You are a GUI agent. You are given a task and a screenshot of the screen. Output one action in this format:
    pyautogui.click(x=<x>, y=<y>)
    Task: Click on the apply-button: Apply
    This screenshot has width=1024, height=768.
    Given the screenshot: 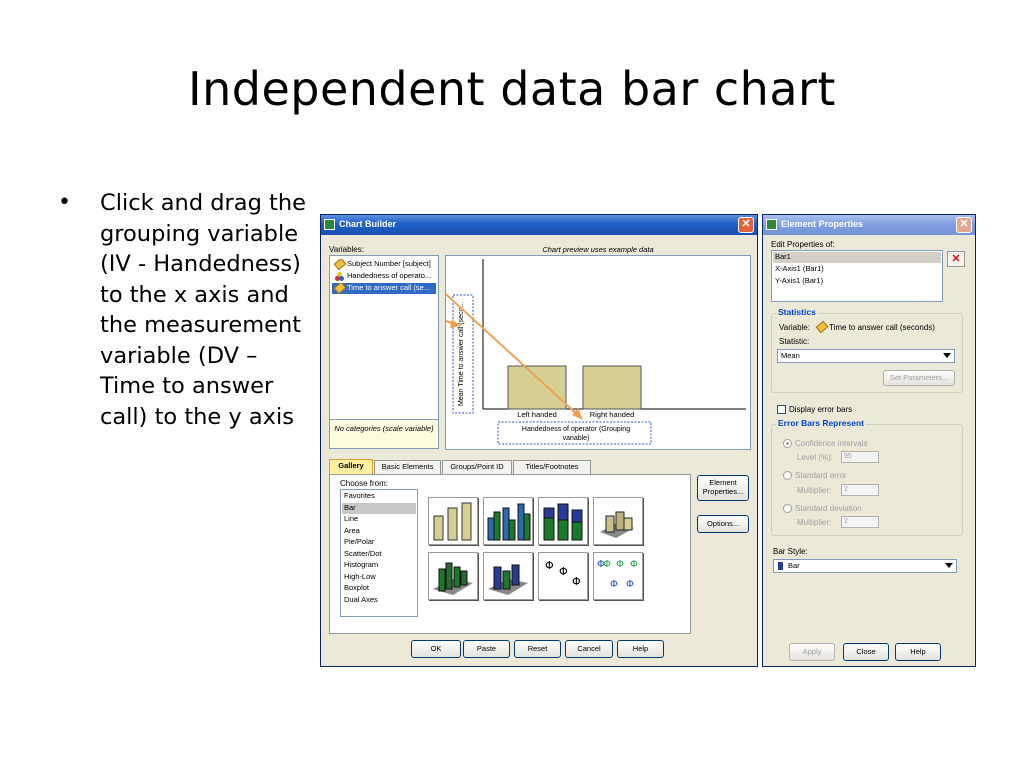 What is the action you would take?
    pyautogui.click(x=812, y=652)
    